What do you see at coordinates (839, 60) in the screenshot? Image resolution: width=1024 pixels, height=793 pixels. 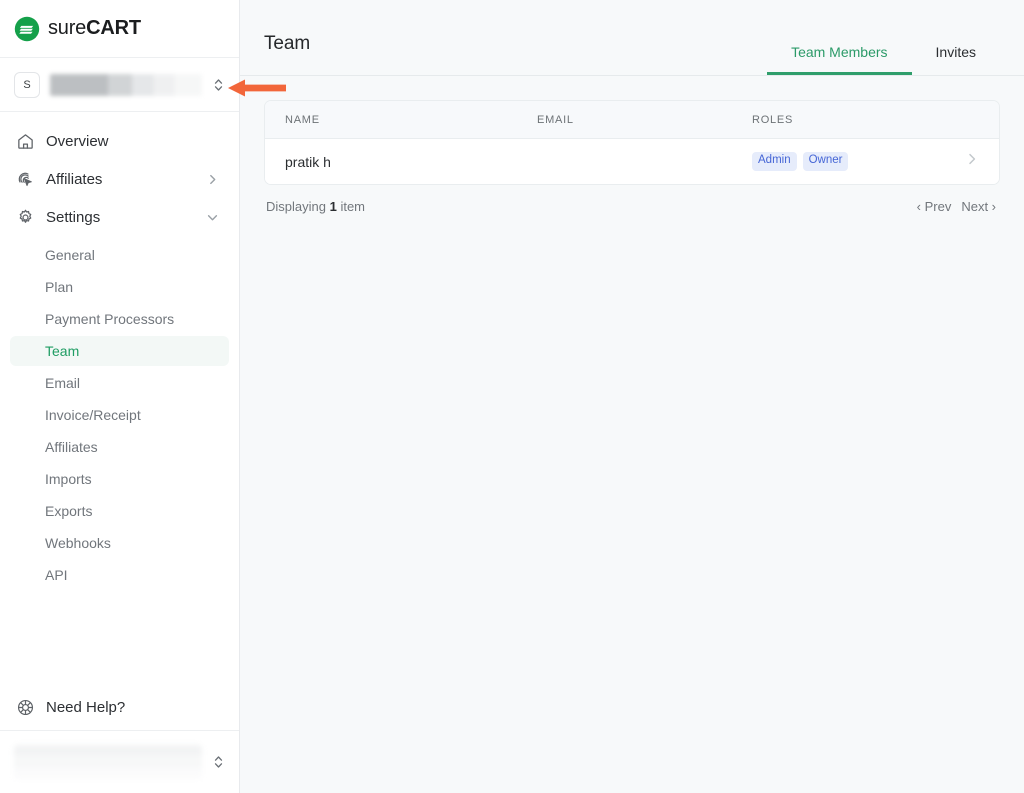 I see `tab-team-members: Team Members` at bounding box center [839, 60].